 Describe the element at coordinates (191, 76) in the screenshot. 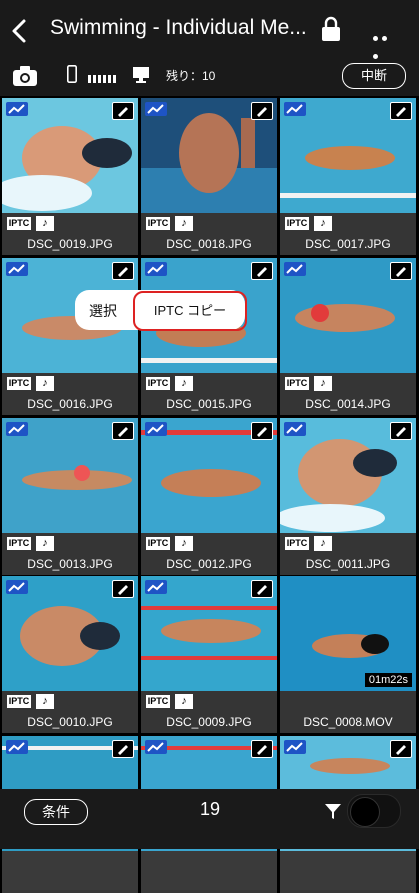

I see `remaining-count: 残り：10` at that location.